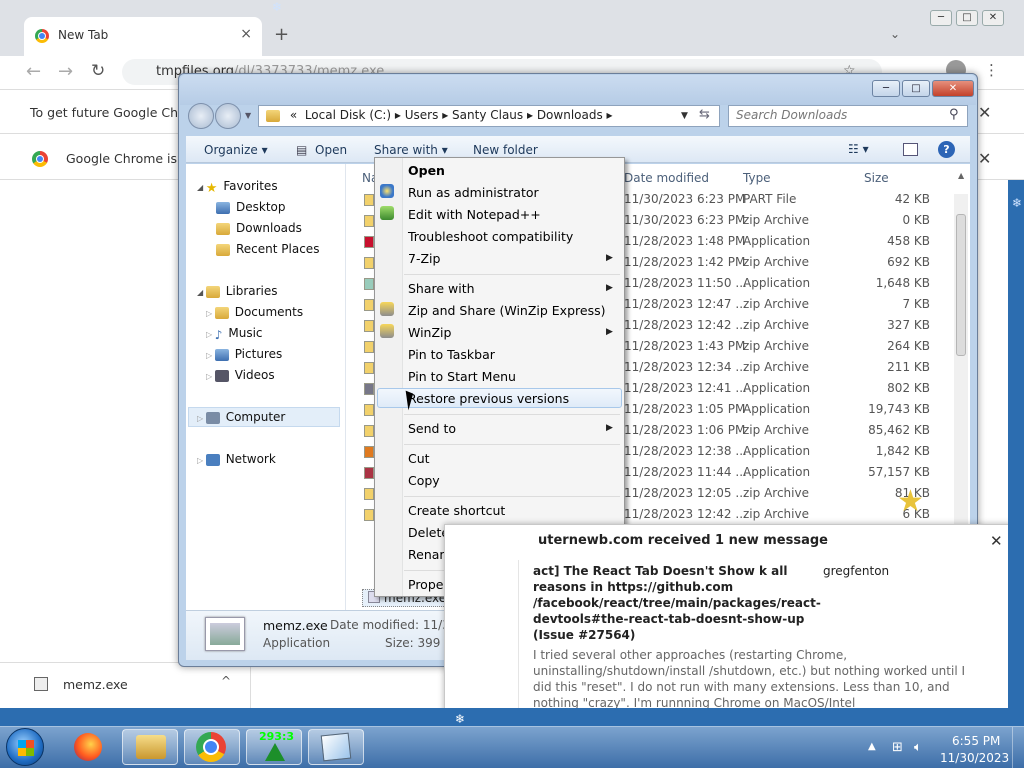 This screenshot has height=768, width=1024. What do you see at coordinates (890, 388) in the screenshot?
I see `file-size: 802 KB` at bounding box center [890, 388].